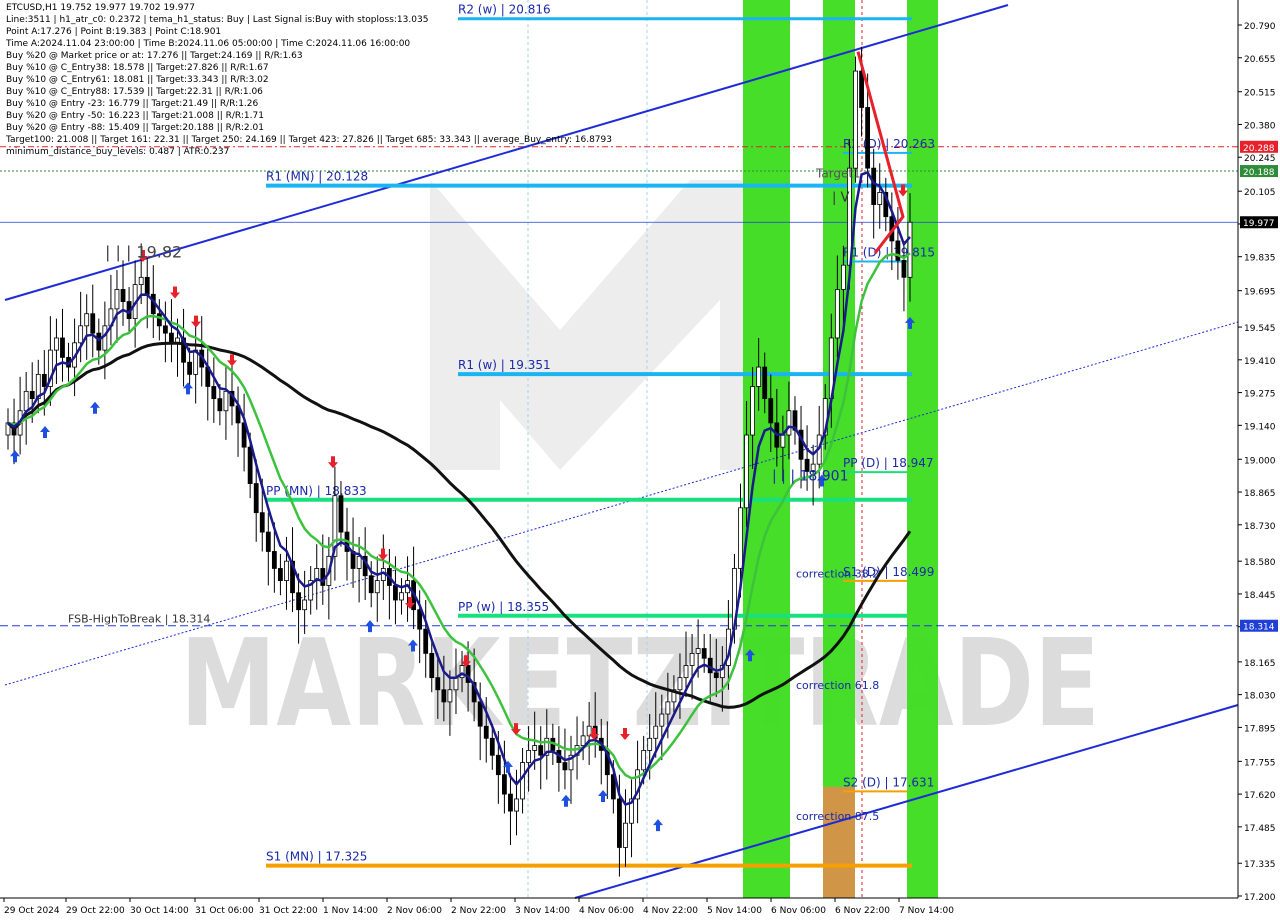 This screenshot has height=920, width=1280. Describe the element at coordinates (670, 911) in the screenshot. I see `x-tick-label: 4 Nov 22:00` at that location.